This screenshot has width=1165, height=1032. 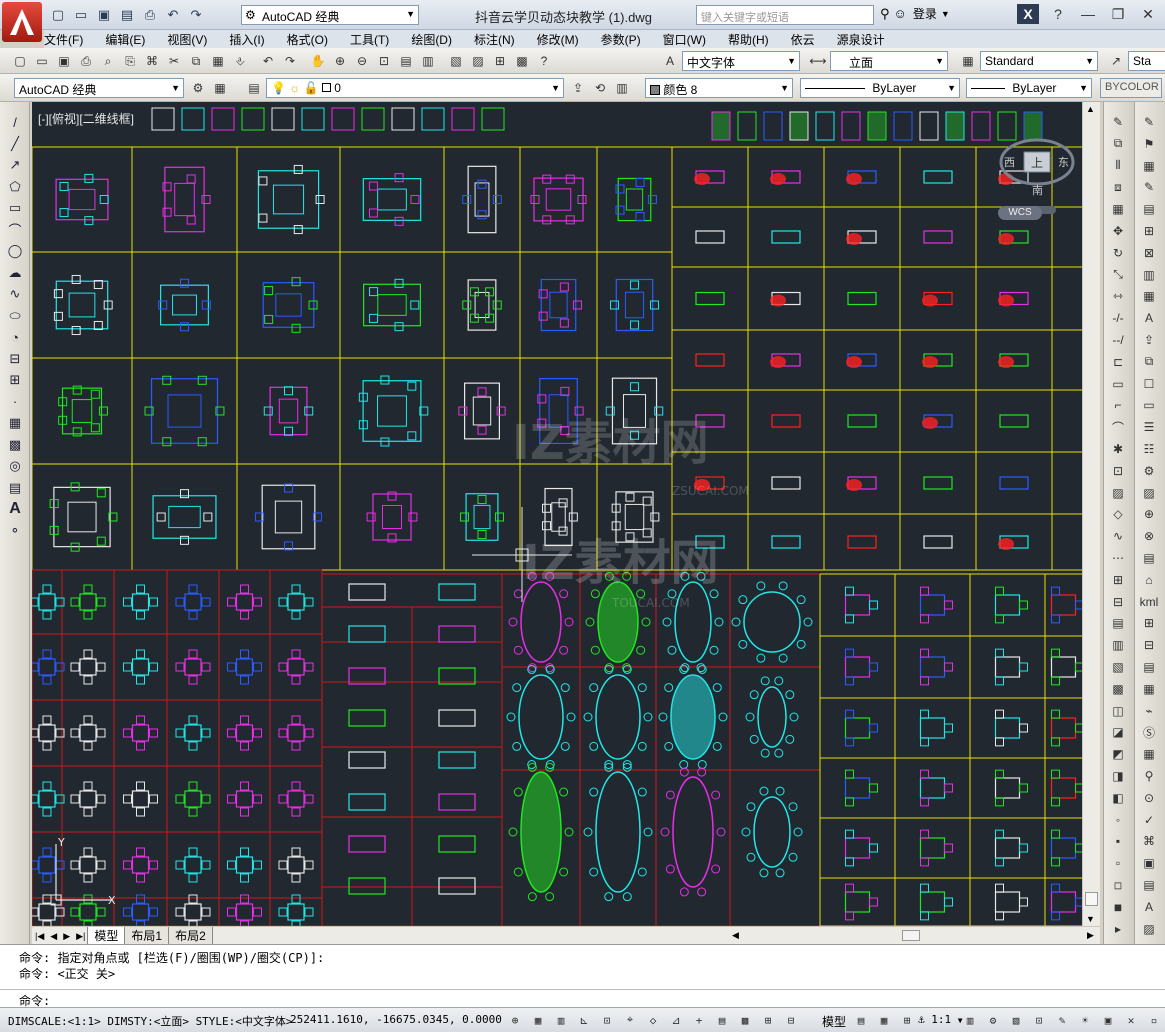 What do you see at coordinates (561, 1020) in the screenshot?
I see `drafting-toggle-2-icon: ▥` at bounding box center [561, 1020].